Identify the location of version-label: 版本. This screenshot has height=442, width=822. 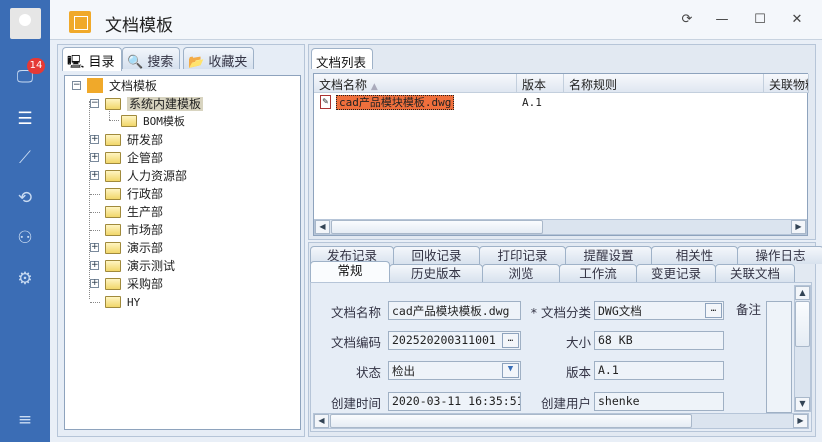
(578, 372).